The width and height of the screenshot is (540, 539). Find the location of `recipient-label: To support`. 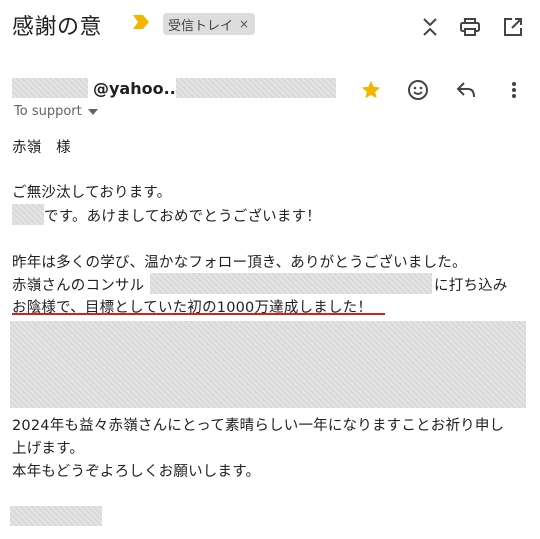

recipient-label: To support is located at coordinates (48, 111).